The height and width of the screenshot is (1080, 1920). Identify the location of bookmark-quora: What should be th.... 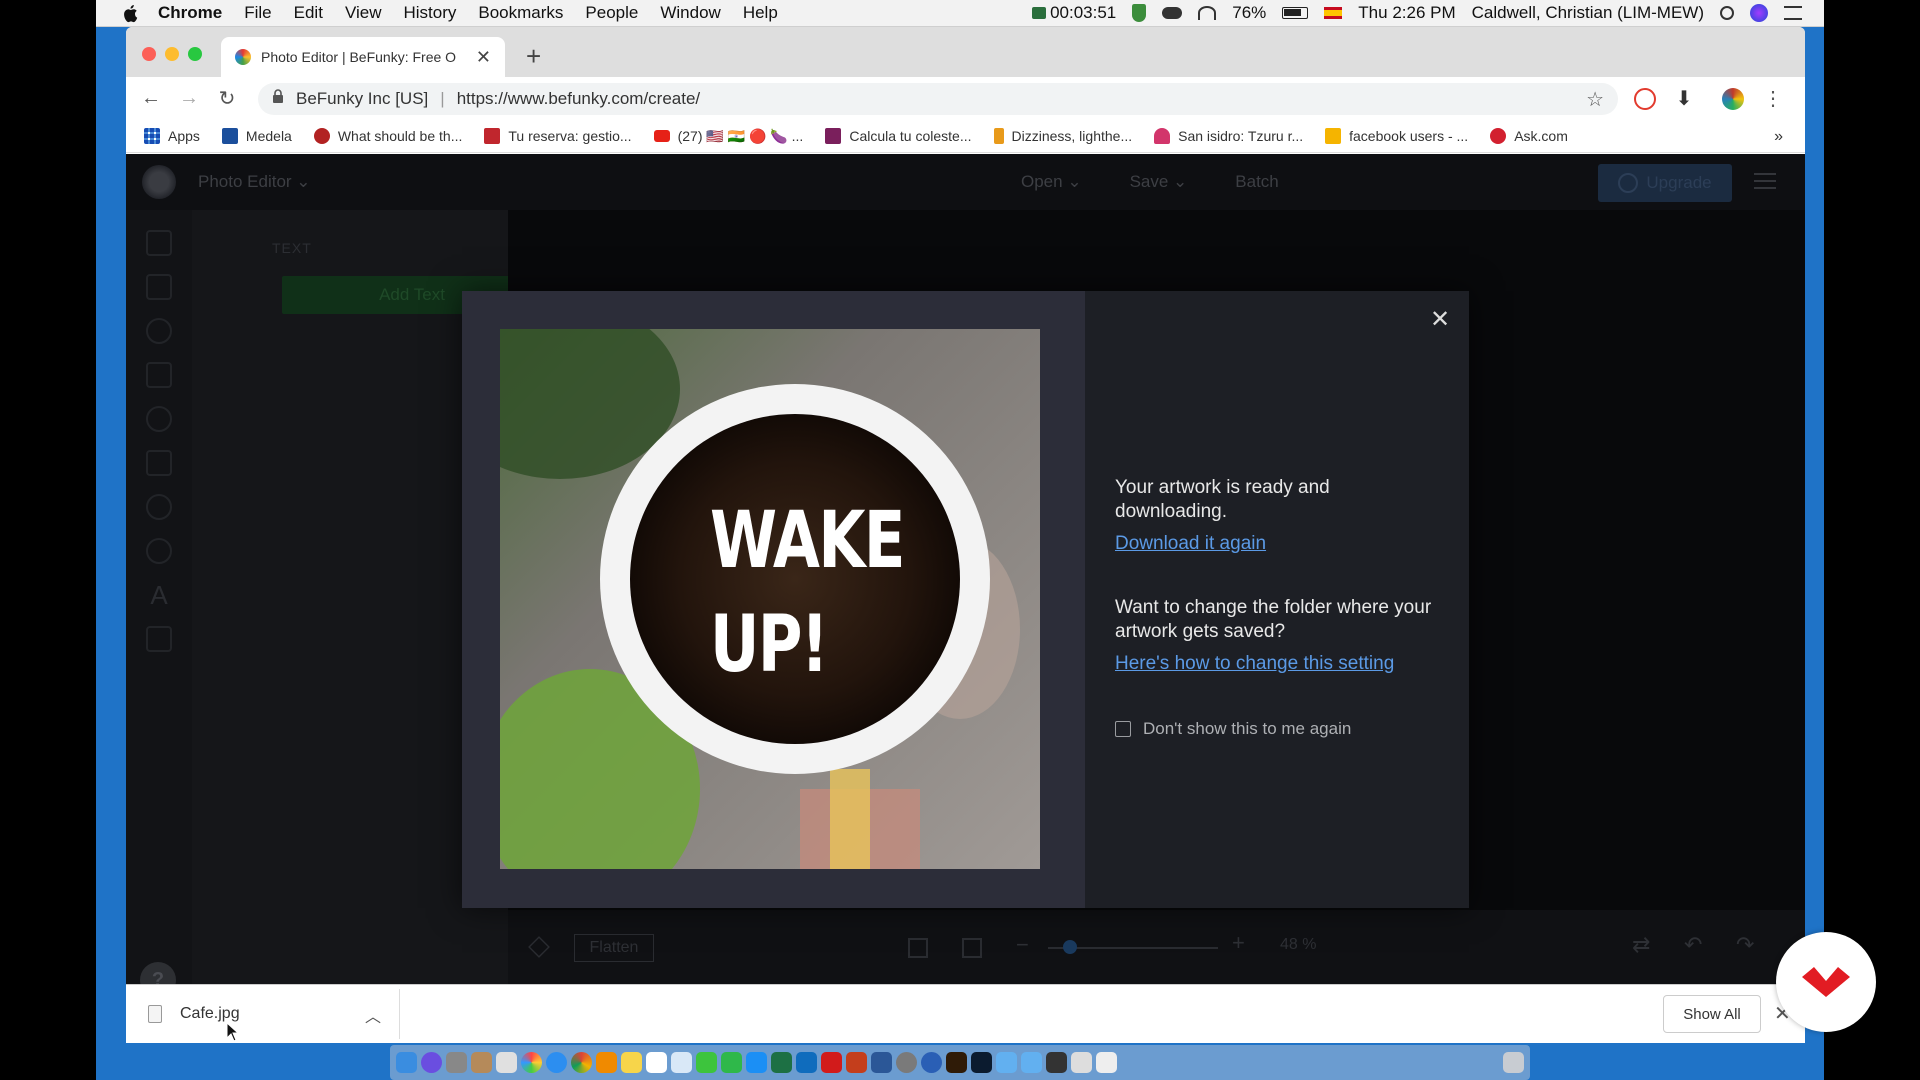
(387, 136).